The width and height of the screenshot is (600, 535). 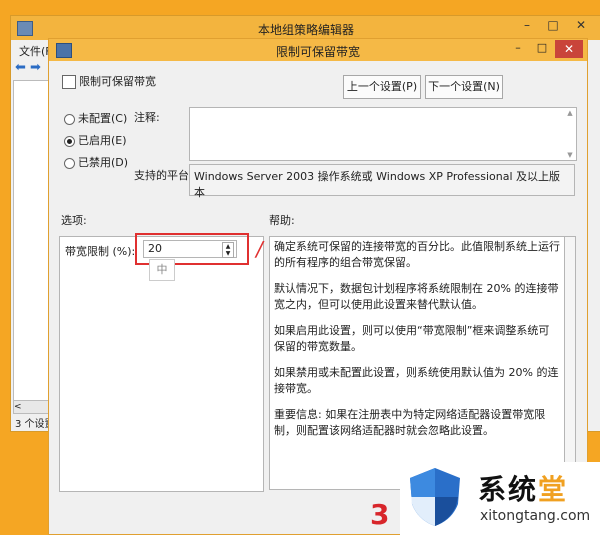 What do you see at coordinates (383, 134) in the screenshot?
I see `comment-textarea: ▲ ▼` at bounding box center [383, 134].